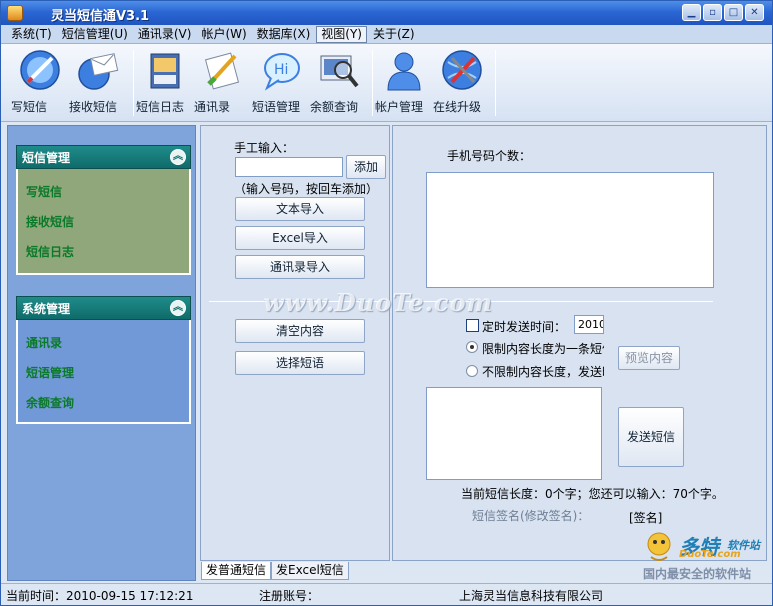  I want to click on toolbar-write-sms: 写短信, so click(40, 81).